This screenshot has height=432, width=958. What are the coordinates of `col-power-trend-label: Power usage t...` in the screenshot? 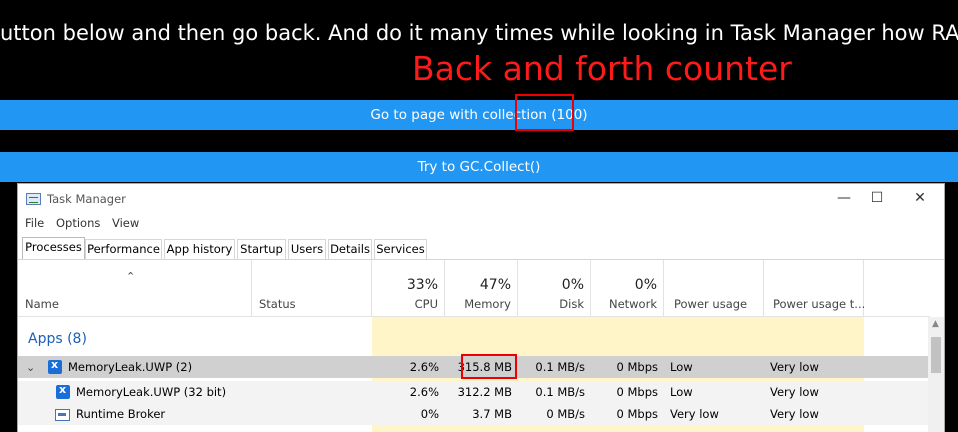 It's located at (819, 304).